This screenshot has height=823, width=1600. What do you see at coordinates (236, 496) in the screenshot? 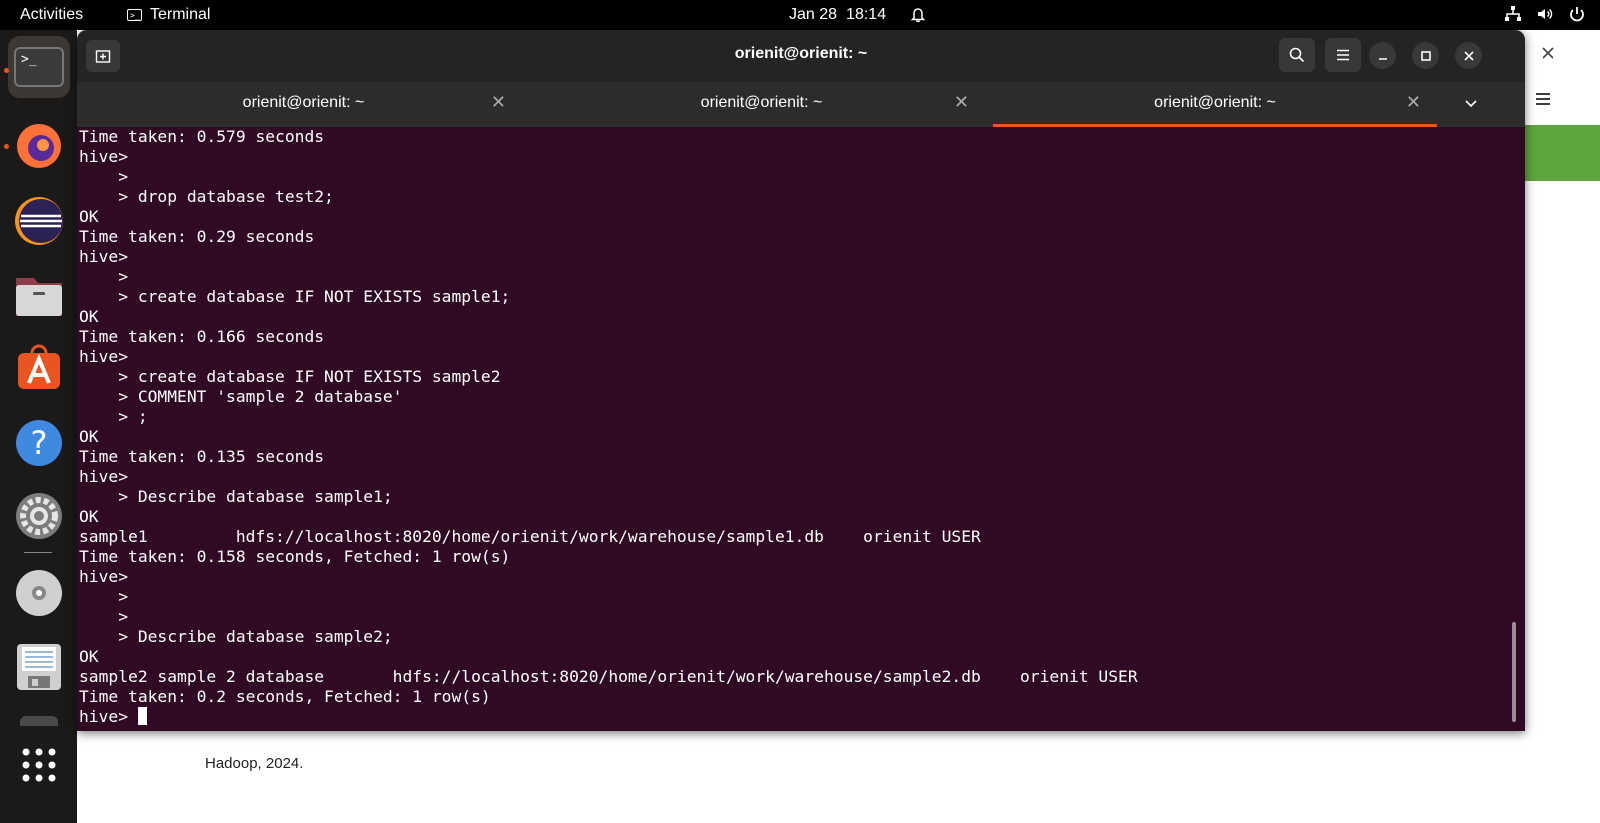
I see `terminal-line: > Describe database sample1;` at bounding box center [236, 496].